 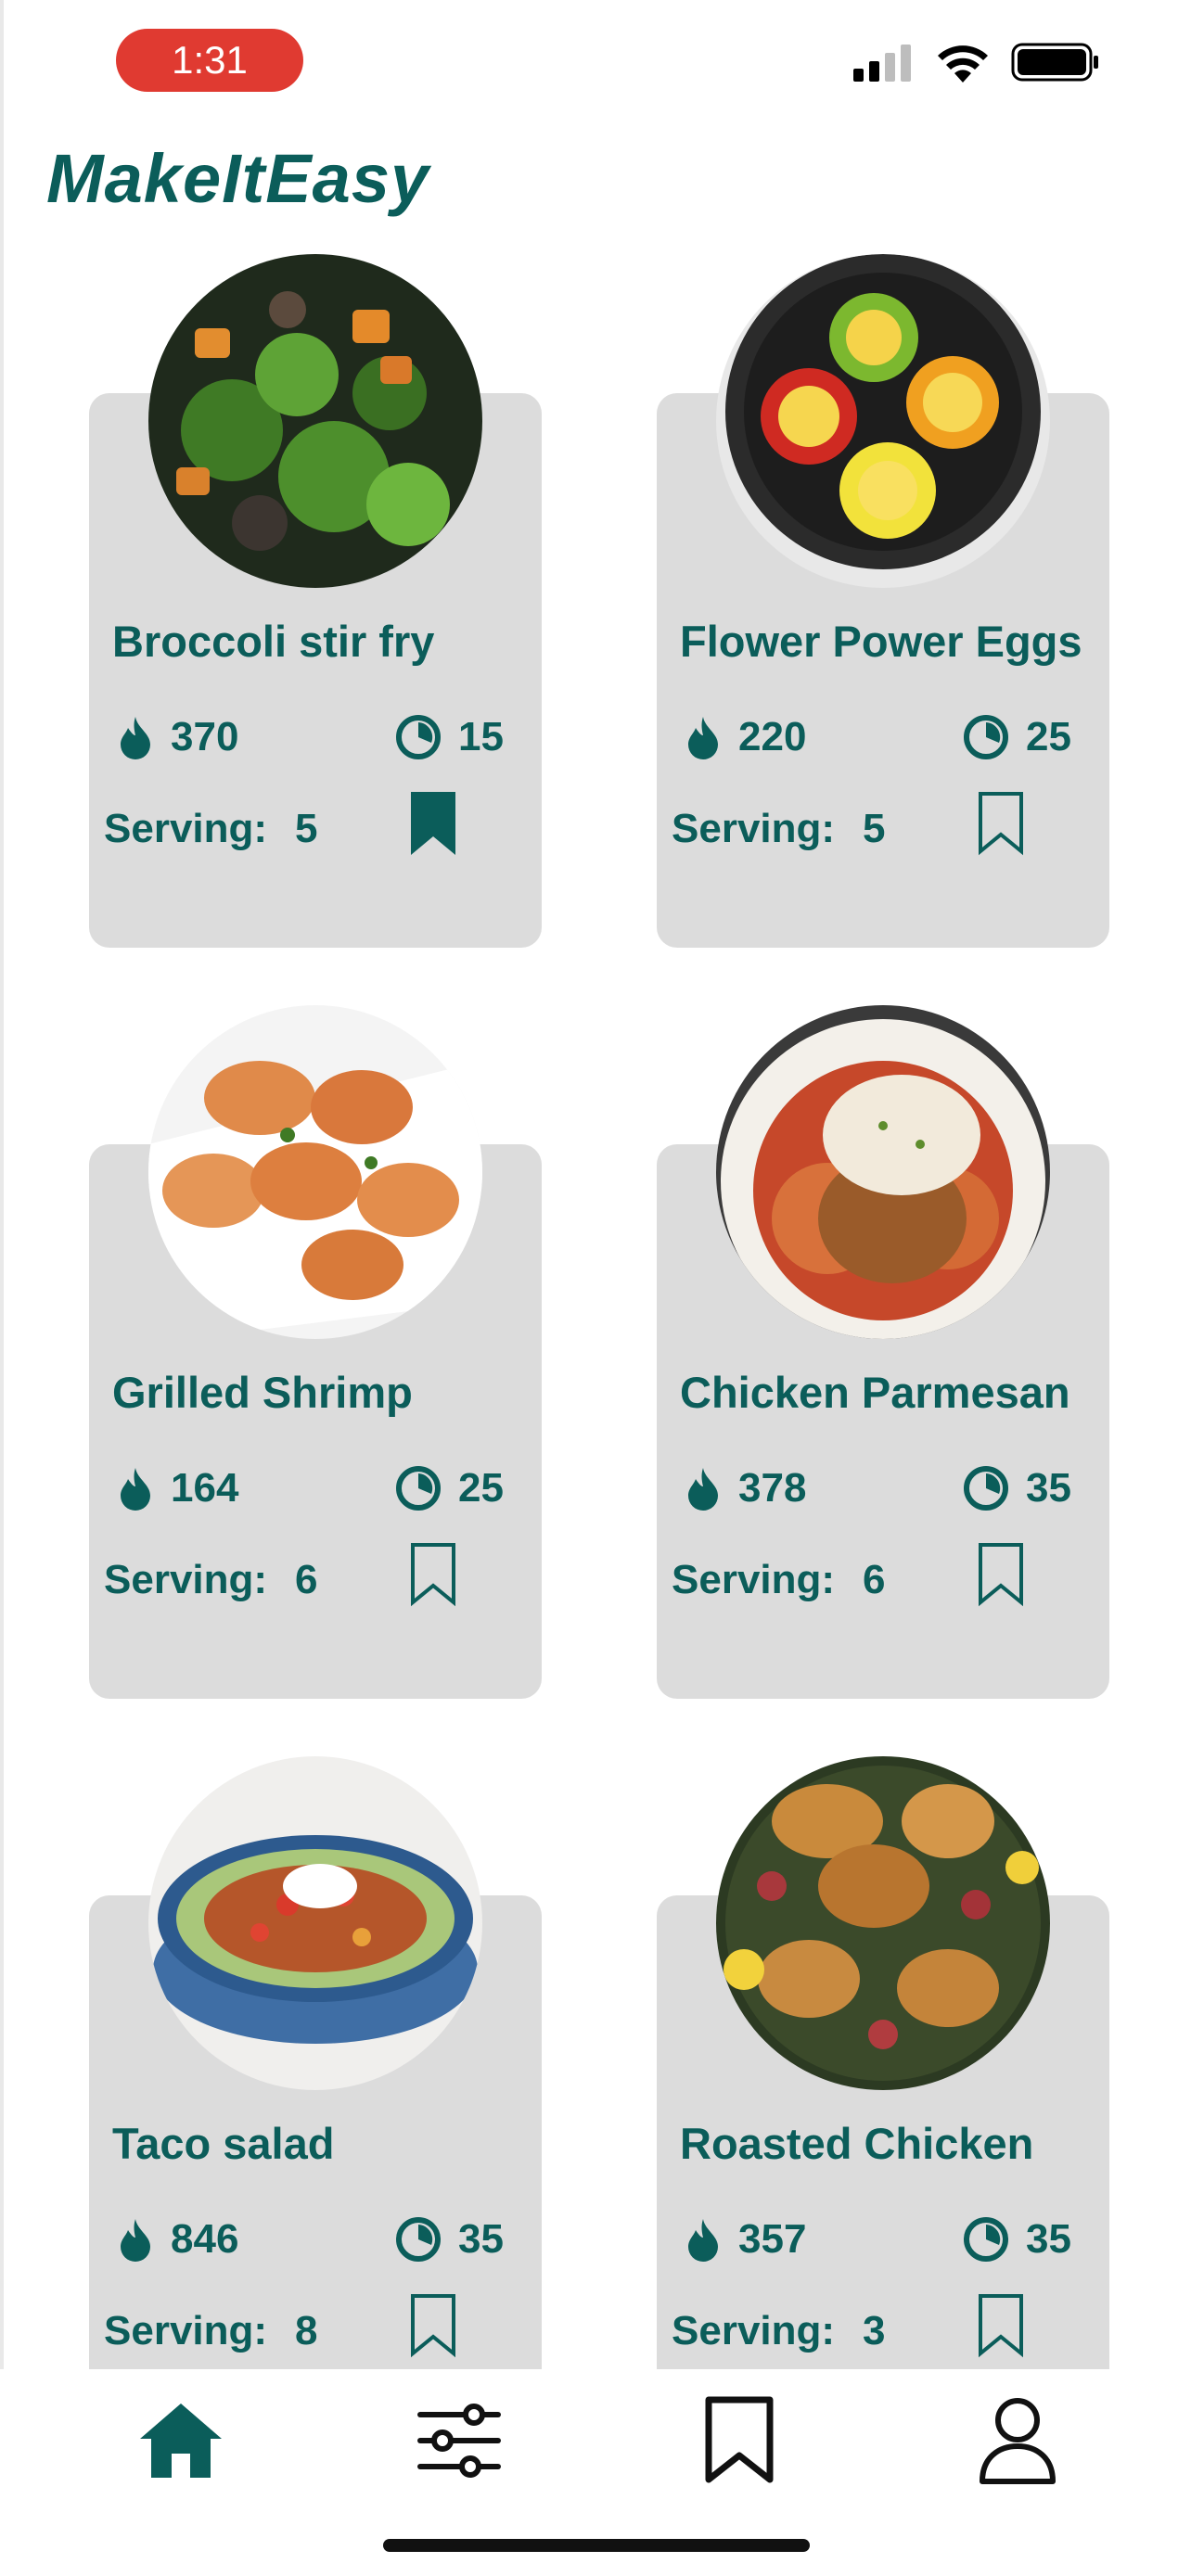 I want to click on serving-value: 3, so click(x=874, y=2330).